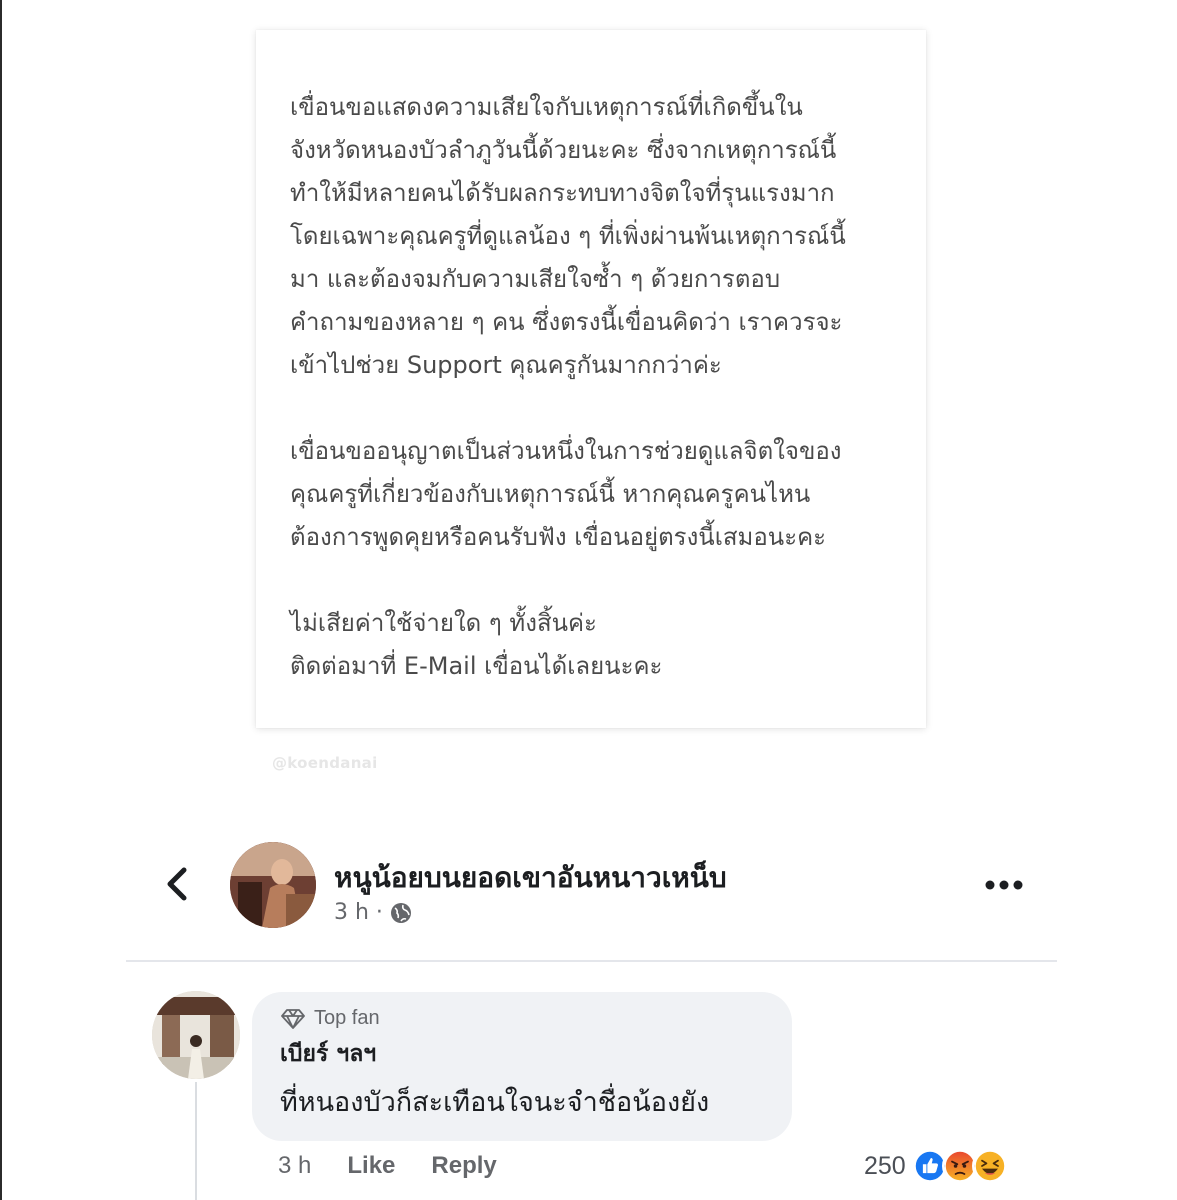 This screenshot has height=1200, width=1177. Describe the element at coordinates (989, 1166) in the screenshot. I see `haha-reaction-icon` at that location.